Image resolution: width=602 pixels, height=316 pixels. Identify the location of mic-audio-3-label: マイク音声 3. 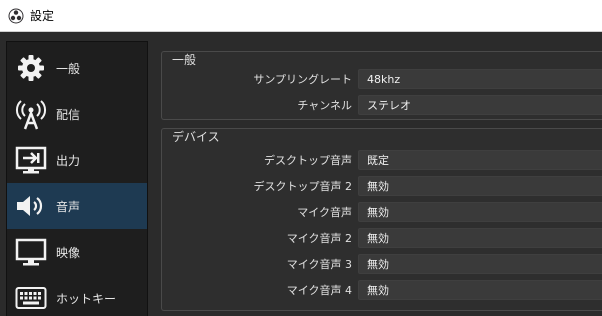
(319, 264).